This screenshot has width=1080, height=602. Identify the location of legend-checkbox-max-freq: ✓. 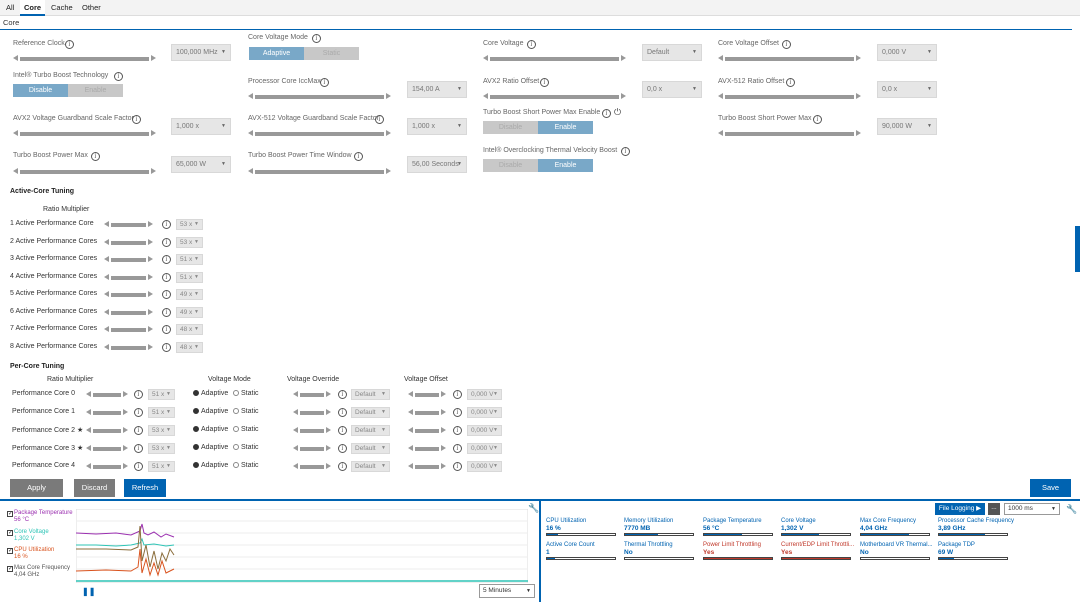
(10, 569).